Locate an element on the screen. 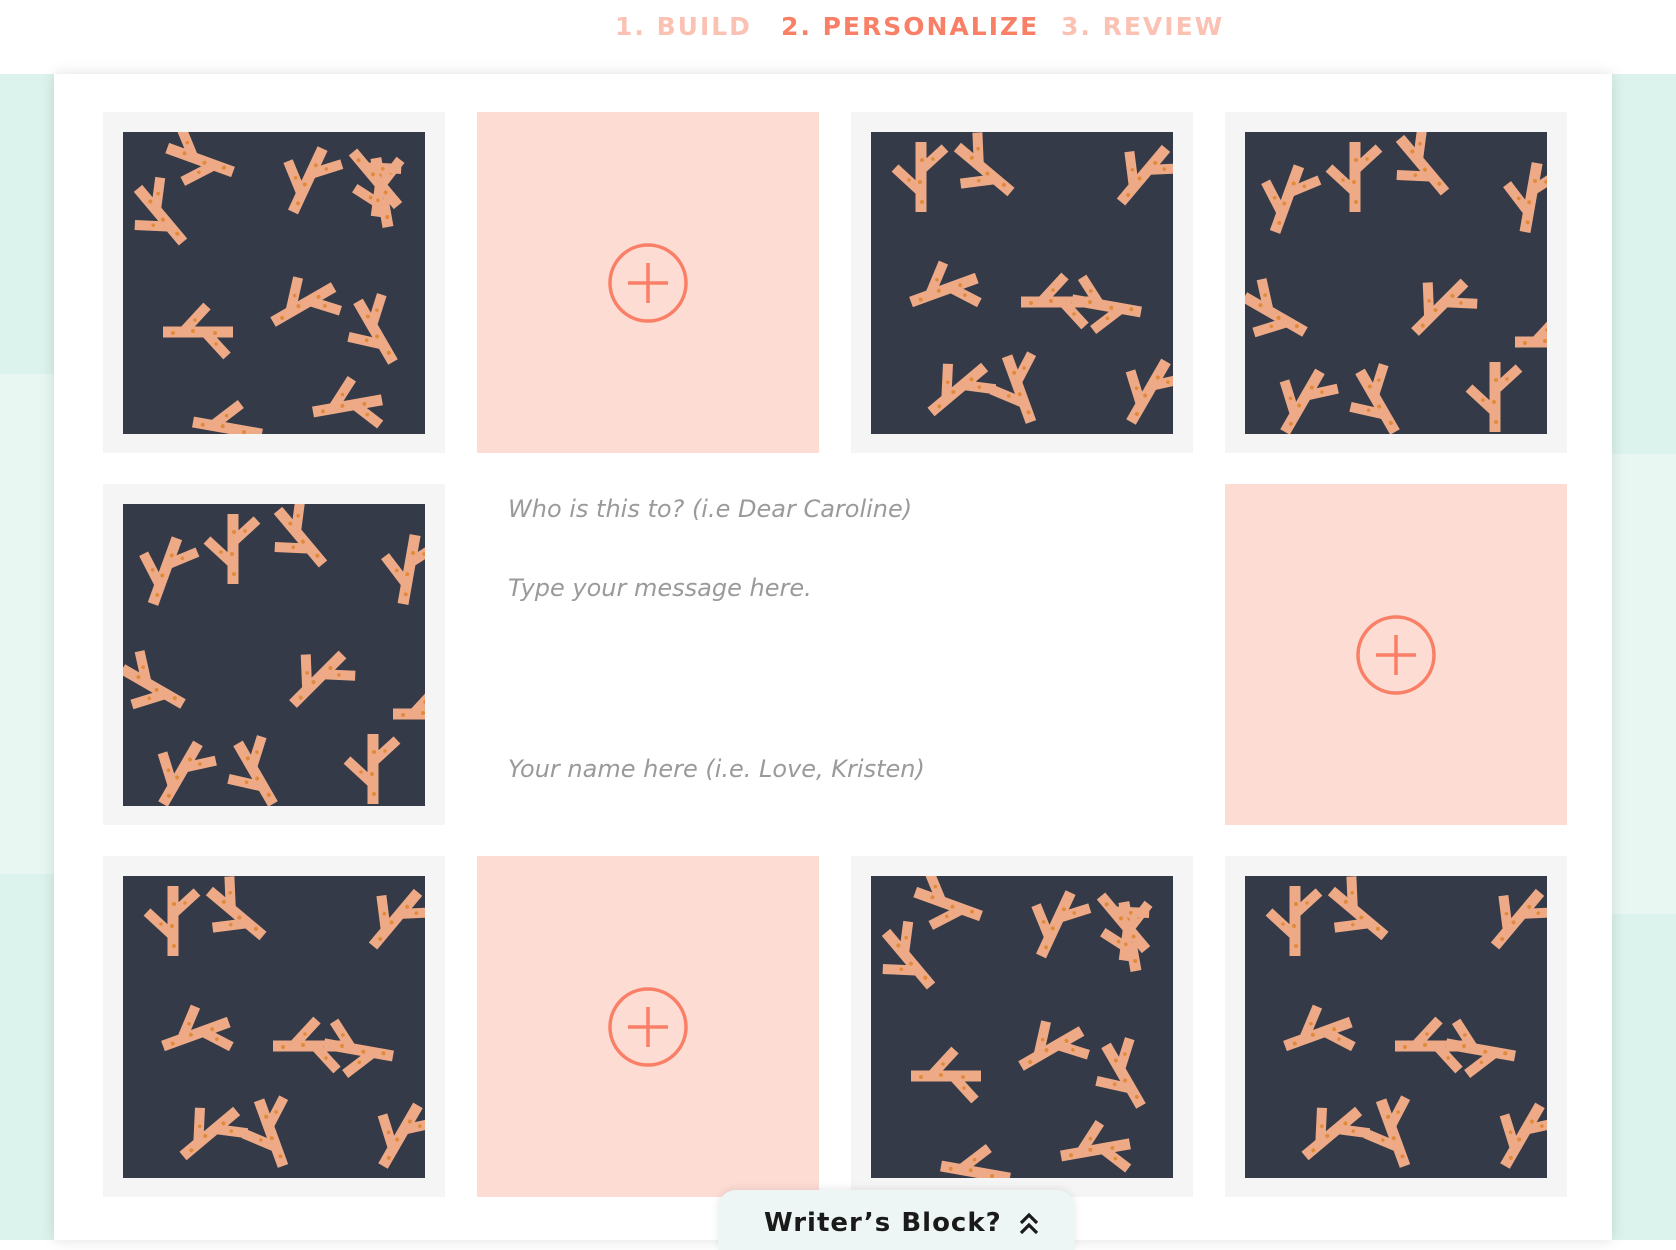 The height and width of the screenshot is (1250, 1676). message-textarea is located at coordinates (848, 669).